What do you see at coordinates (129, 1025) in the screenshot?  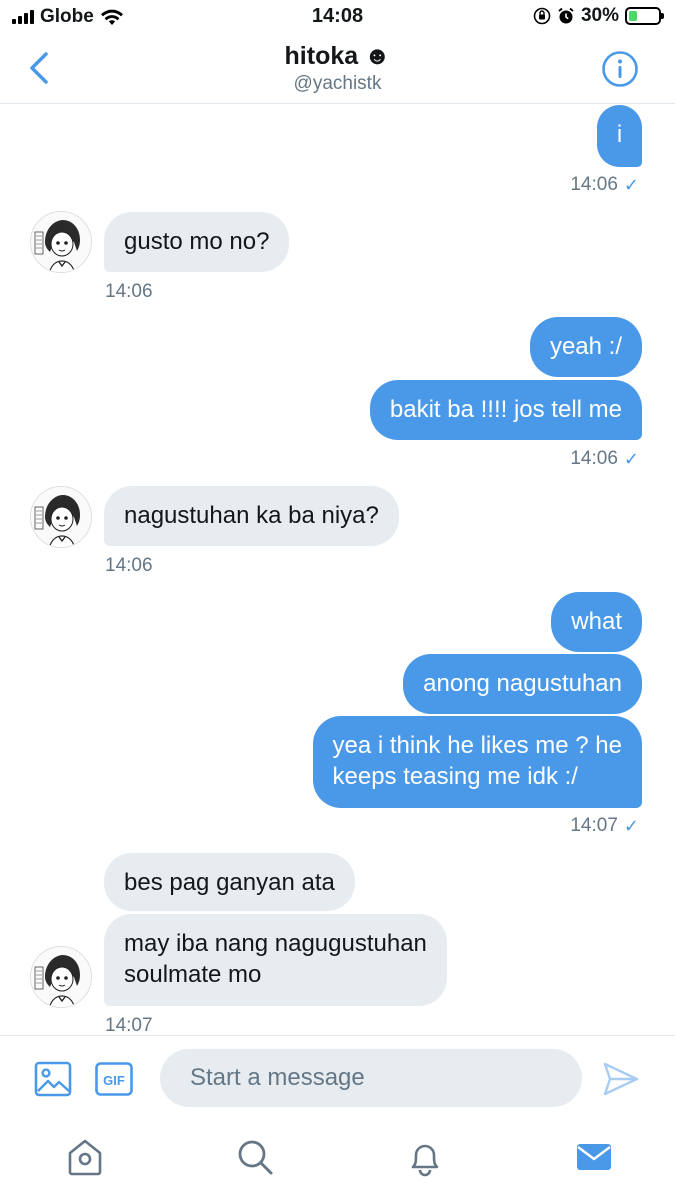 I see `message-timestamp: 14:07` at bounding box center [129, 1025].